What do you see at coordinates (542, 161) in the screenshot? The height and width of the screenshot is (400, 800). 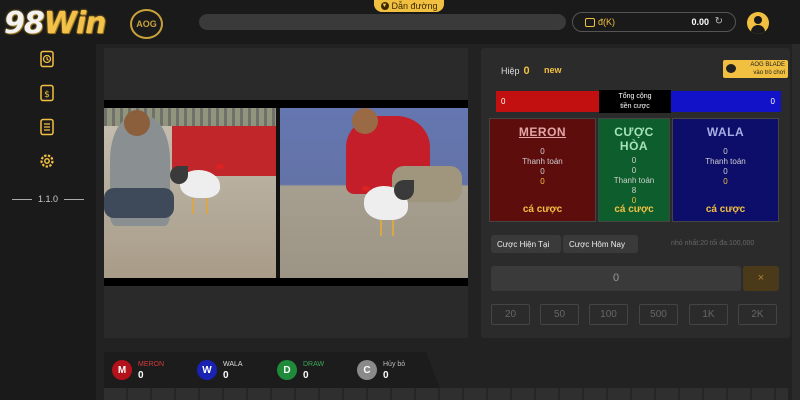 I see `meron-payout-label: Thanh toán` at bounding box center [542, 161].